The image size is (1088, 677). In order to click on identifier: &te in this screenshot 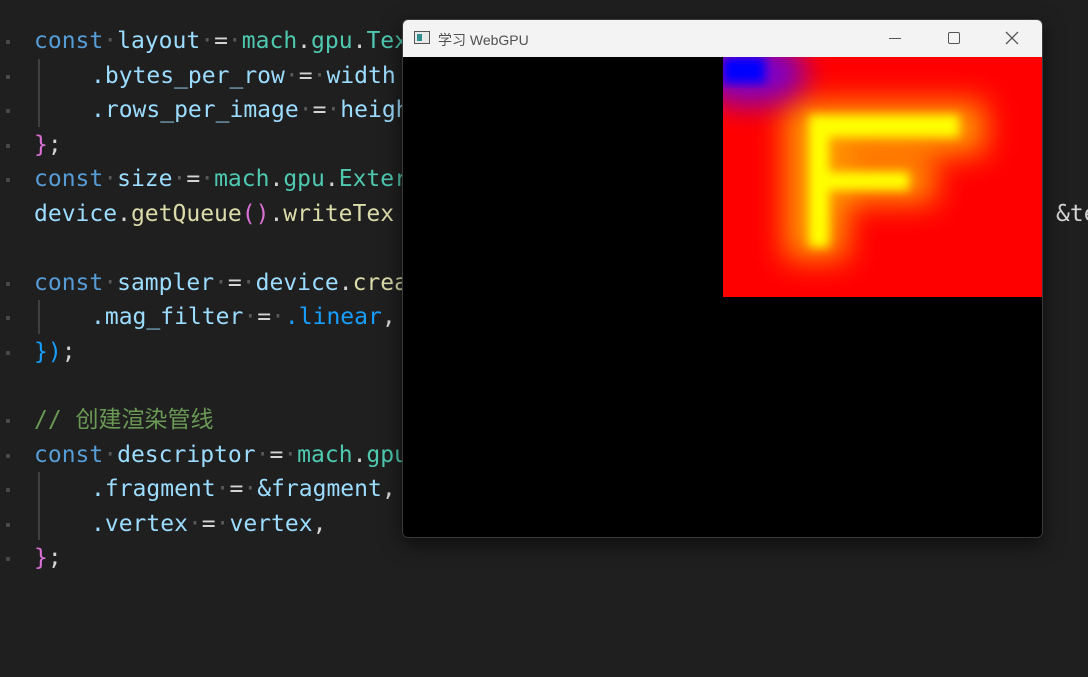, I will do `click(1072, 214)`.